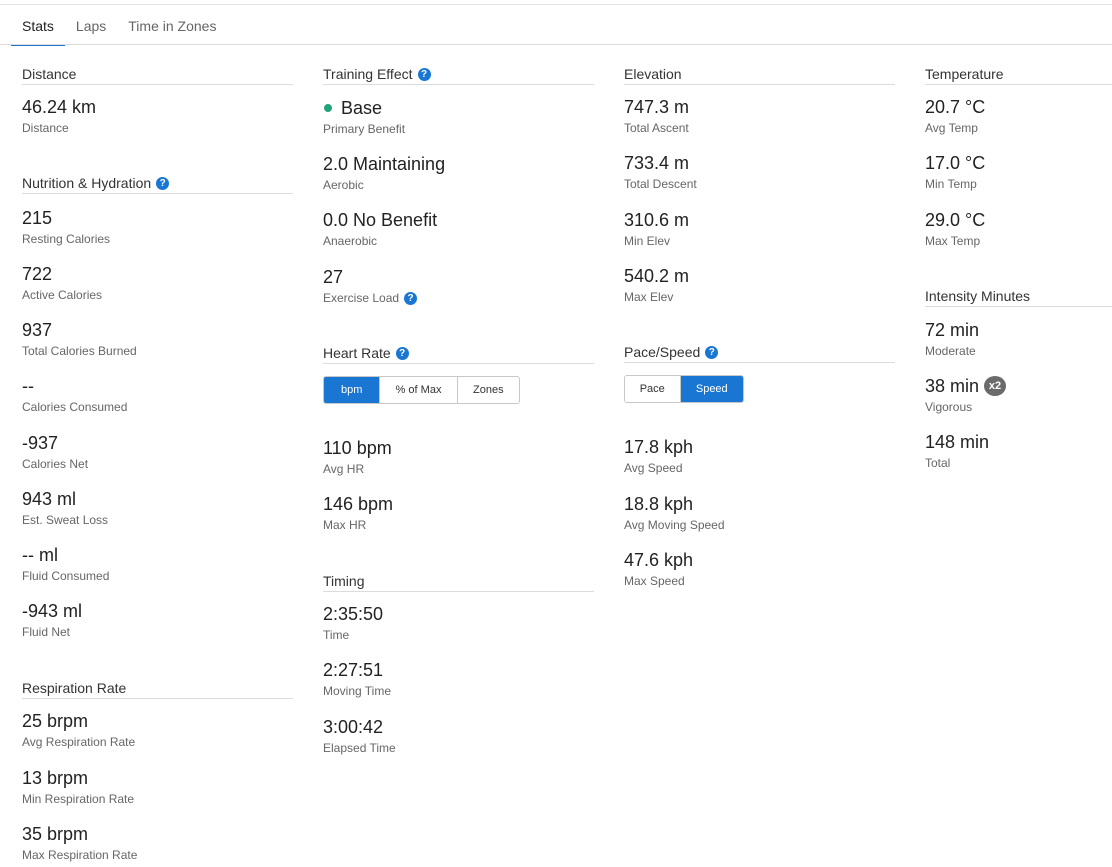 Image resolution: width=1112 pixels, height=867 pixels. I want to click on stat-aerobic: 2.0 Maintaining Aerobic, so click(384, 173).